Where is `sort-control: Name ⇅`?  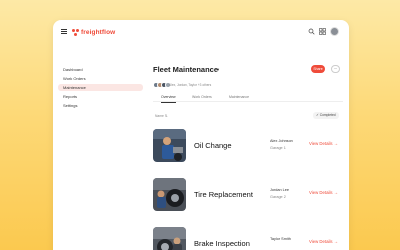
sort-control: Name ⇅ is located at coordinates (161, 116).